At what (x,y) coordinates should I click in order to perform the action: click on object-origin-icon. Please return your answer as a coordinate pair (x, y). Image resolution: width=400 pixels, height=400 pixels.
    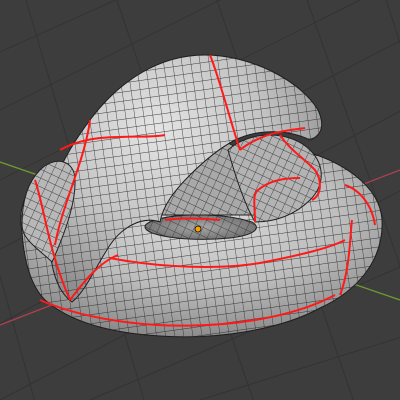
    Looking at the image, I should click on (198, 229).